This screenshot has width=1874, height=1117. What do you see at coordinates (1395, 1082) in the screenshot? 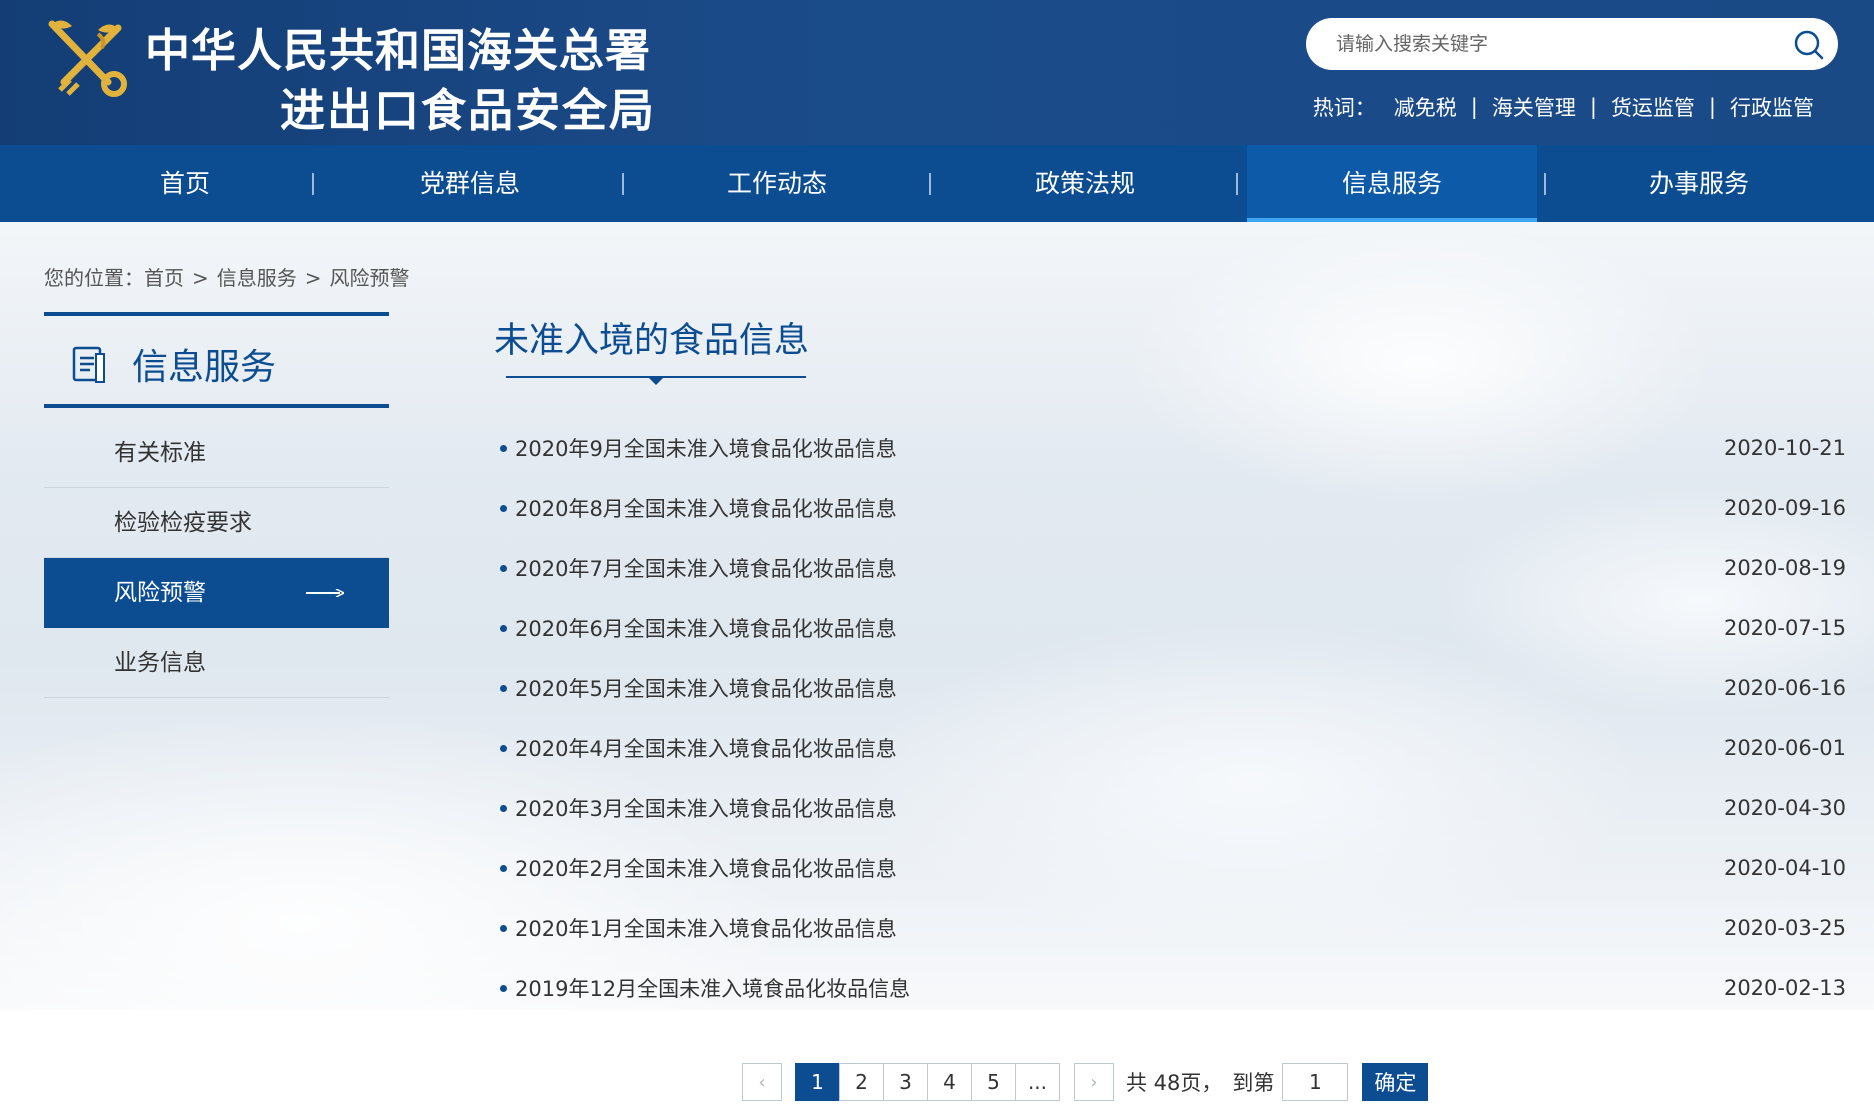
I see `confirm-button: 确定` at bounding box center [1395, 1082].